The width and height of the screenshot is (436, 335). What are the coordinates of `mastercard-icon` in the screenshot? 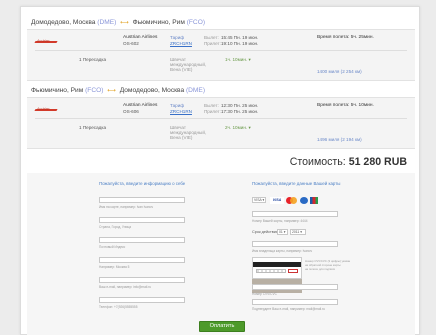 It's located at (292, 200).